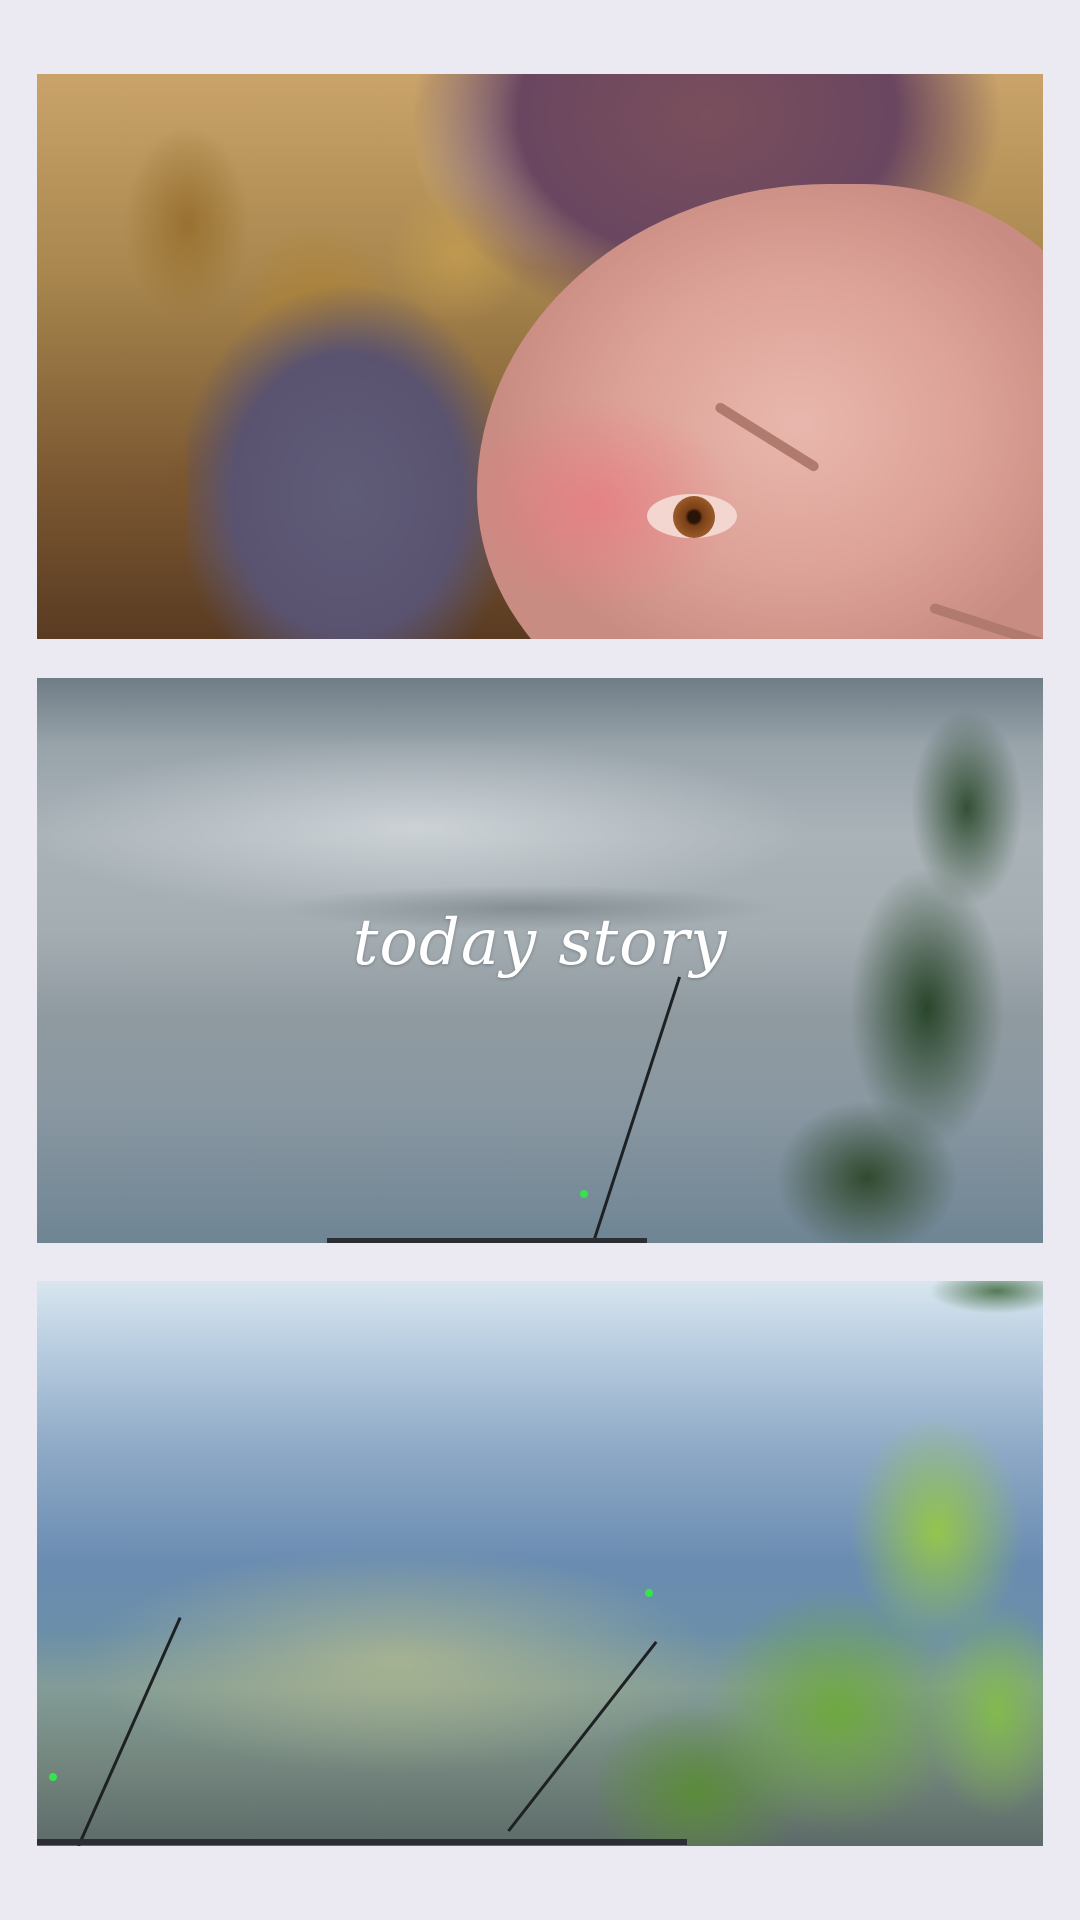 The height and width of the screenshot is (1920, 1080). I want to click on story-title-text: today story, so click(540, 943).